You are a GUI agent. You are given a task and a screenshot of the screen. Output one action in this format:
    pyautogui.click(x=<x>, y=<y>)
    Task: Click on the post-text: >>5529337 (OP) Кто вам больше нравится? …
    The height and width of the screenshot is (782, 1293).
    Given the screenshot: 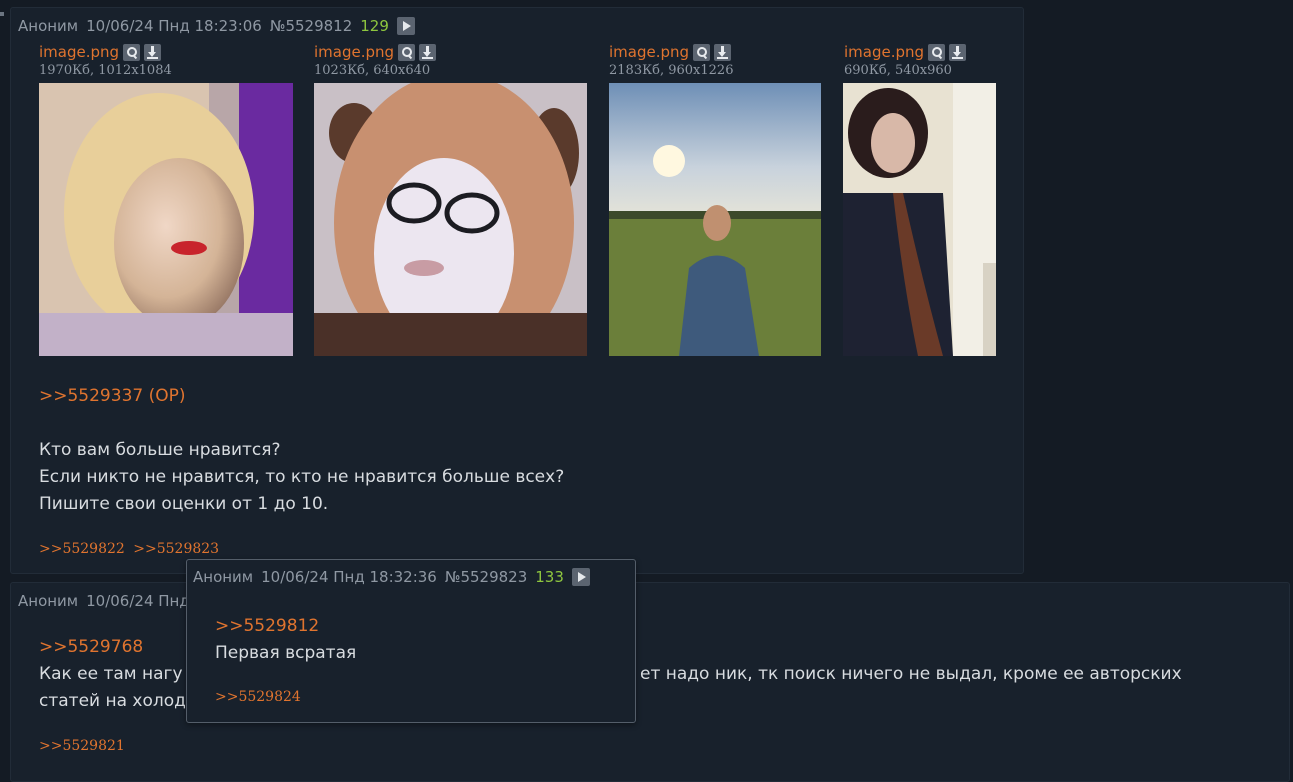 What is the action you would take?
    pyautogui.click(x=301, y=450)
    